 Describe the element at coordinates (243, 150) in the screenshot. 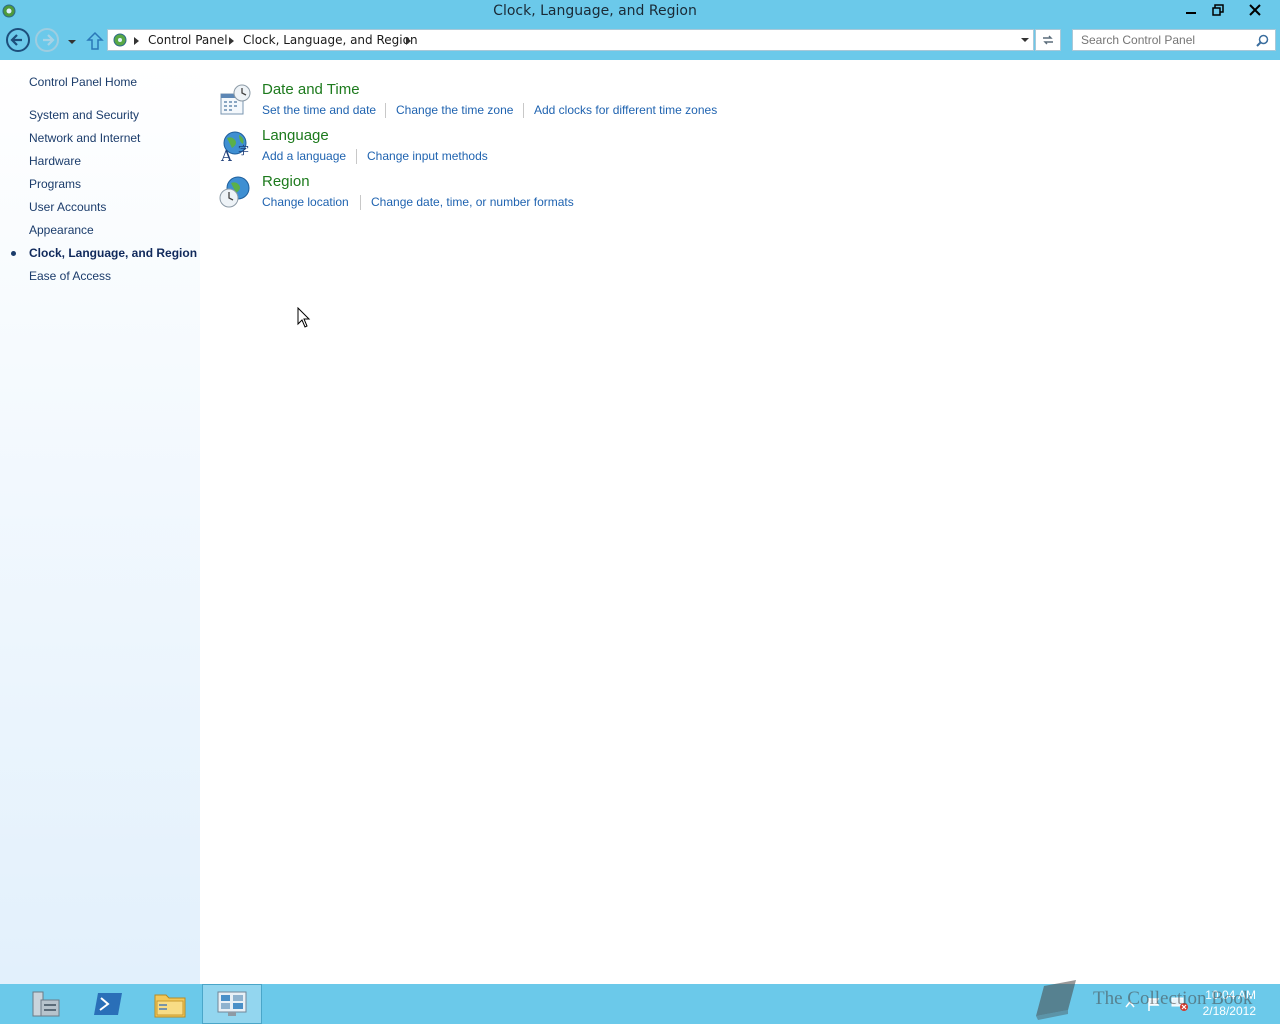

I see `svg-text: 字` at that location.